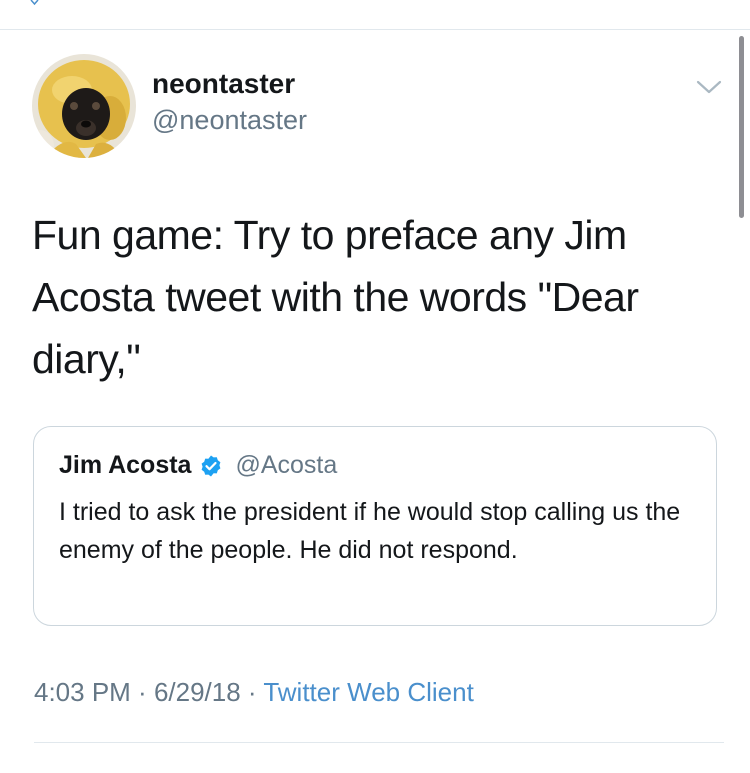  What do you see at coordinates (82, 692) in the screenshot?
I see `tweet-time: 4:03 PM` at bounding box center [82, 692].